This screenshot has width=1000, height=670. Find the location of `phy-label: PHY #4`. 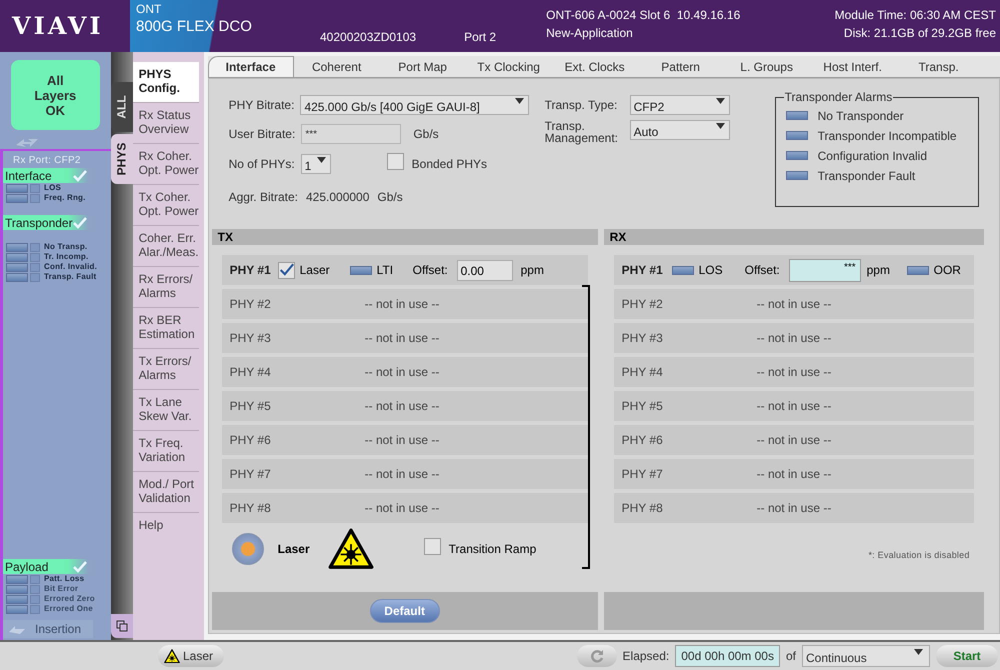

phy-label: PHY #4 is located at coordinates (643, 372).